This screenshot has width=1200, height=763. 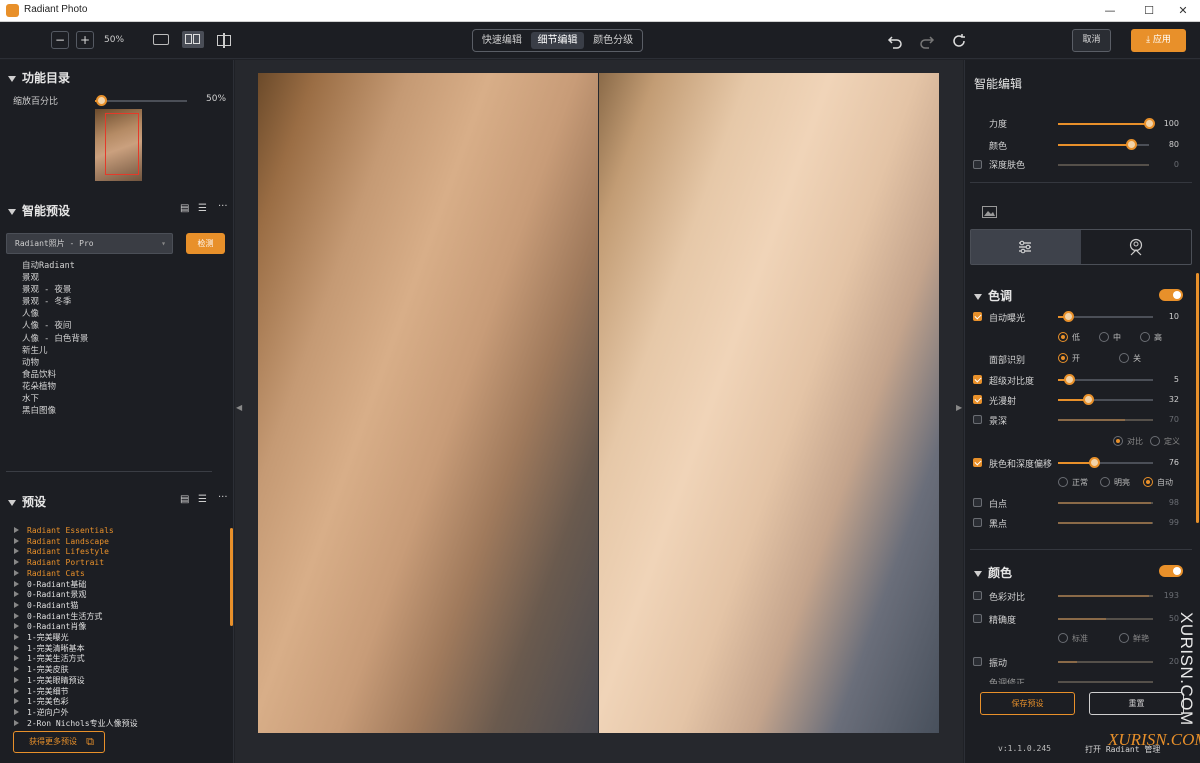 I want to click on preset-folder-item: 0-Radiant肖像, so click(x=76, y=627).